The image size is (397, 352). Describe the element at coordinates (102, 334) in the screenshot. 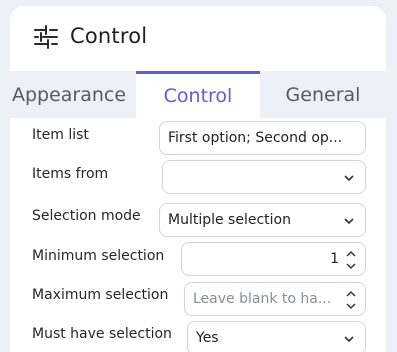

I see `must-have-selection-label: Must have selection` at that location.